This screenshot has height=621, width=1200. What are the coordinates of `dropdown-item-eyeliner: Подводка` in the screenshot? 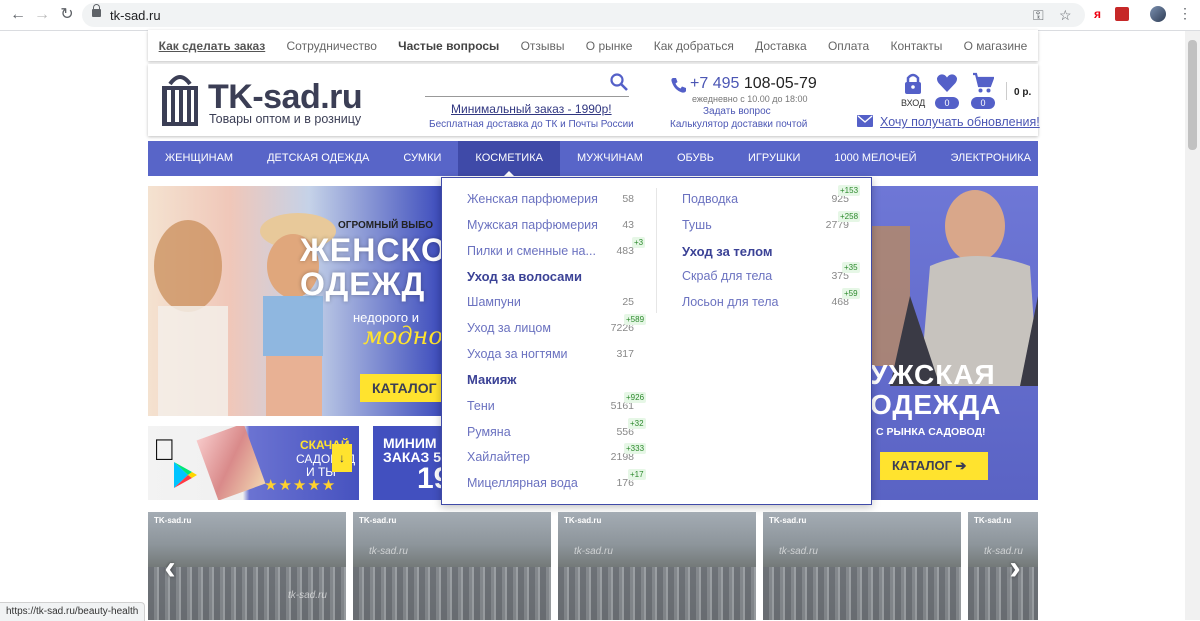 It's located at (710, 199).